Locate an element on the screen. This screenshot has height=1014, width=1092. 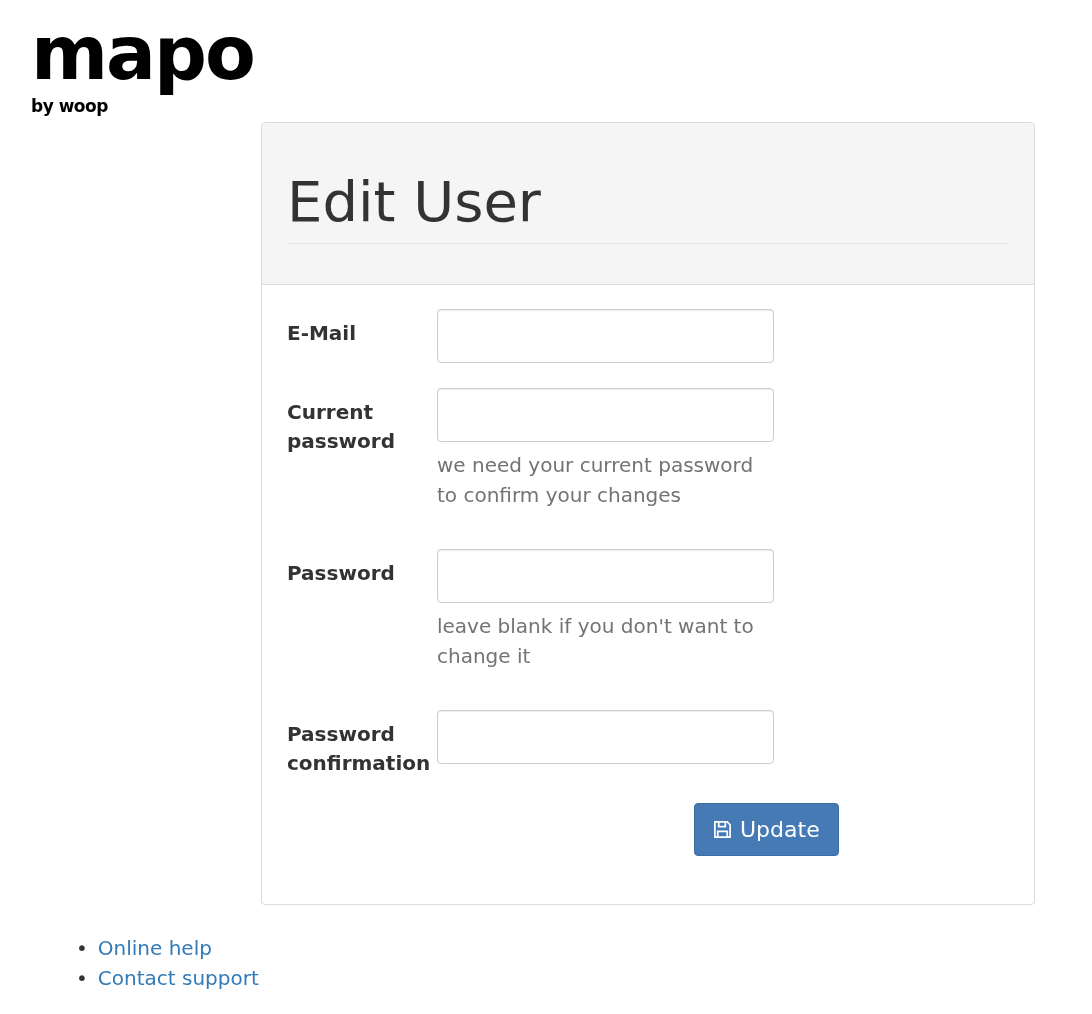
footer-link: Online help is located at coordinates (154, 948).